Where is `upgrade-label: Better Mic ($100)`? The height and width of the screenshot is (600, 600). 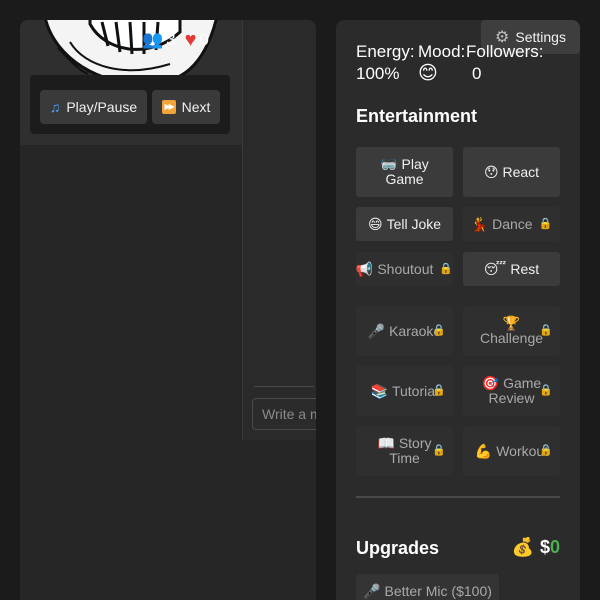
upgrade-label: Better Mic ($100) is located at coordinates (438, 591).